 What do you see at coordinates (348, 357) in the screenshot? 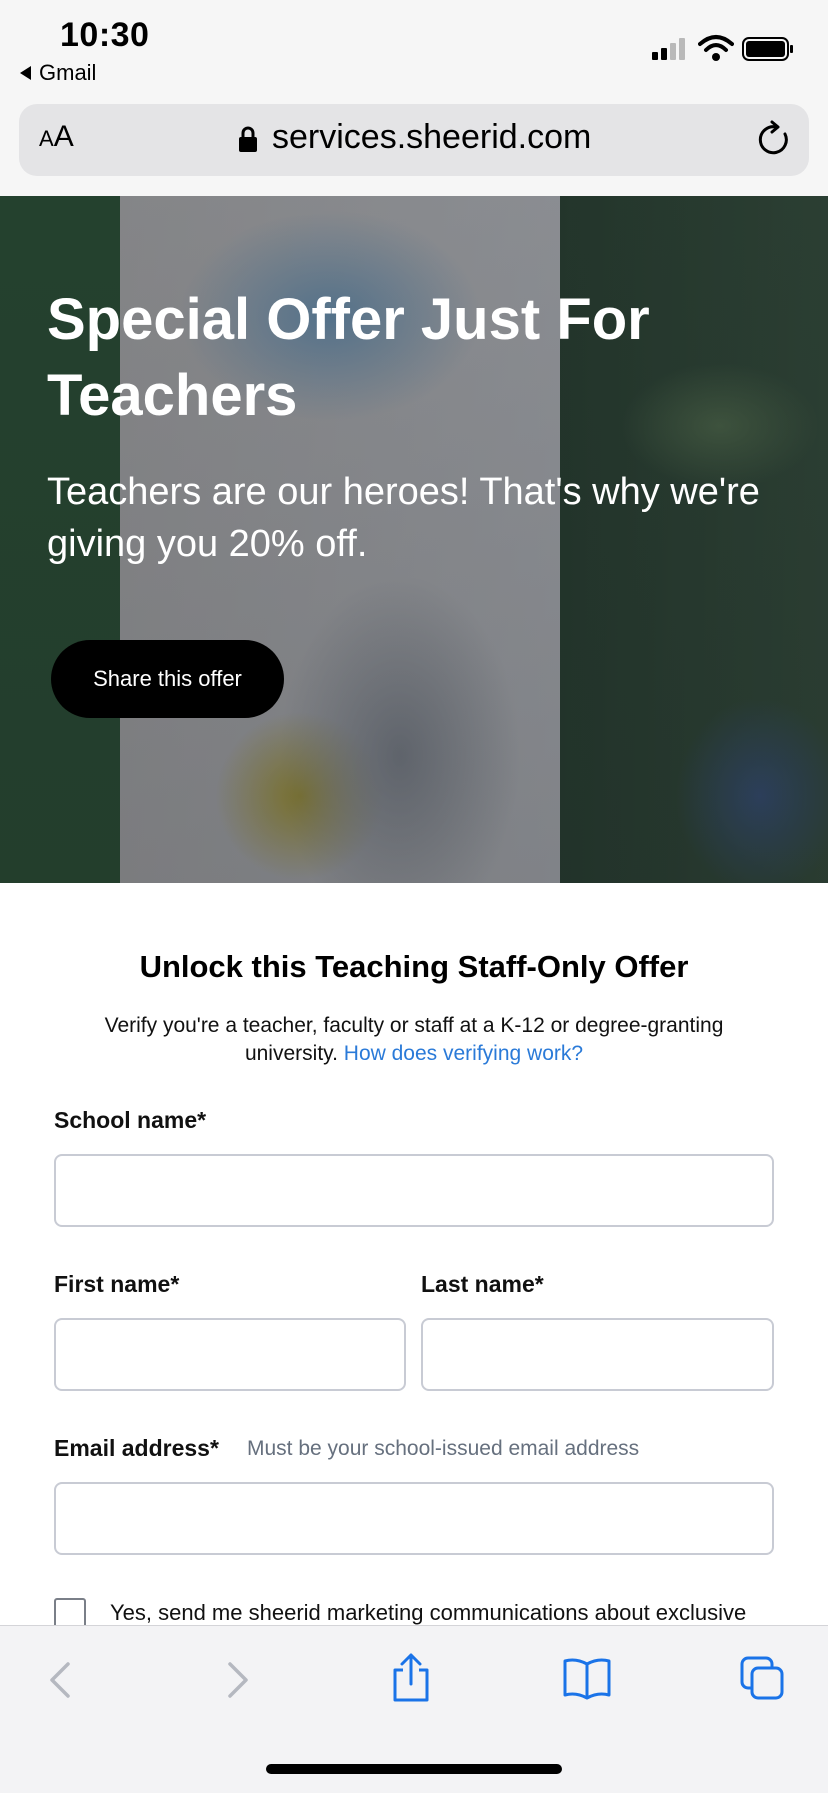
I see `hero-title: Special Offer Just For Teachers` at bounding box center [348, 357].